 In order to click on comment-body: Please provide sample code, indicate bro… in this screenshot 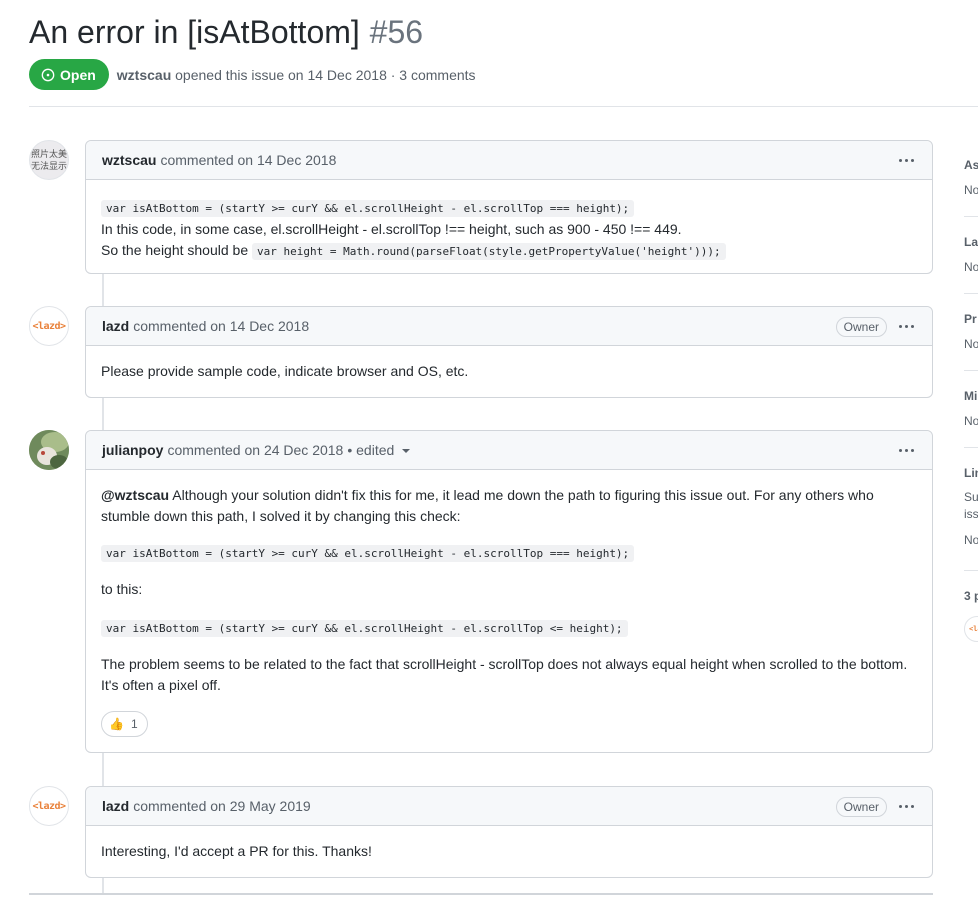, I will do `click(509, 371)`.